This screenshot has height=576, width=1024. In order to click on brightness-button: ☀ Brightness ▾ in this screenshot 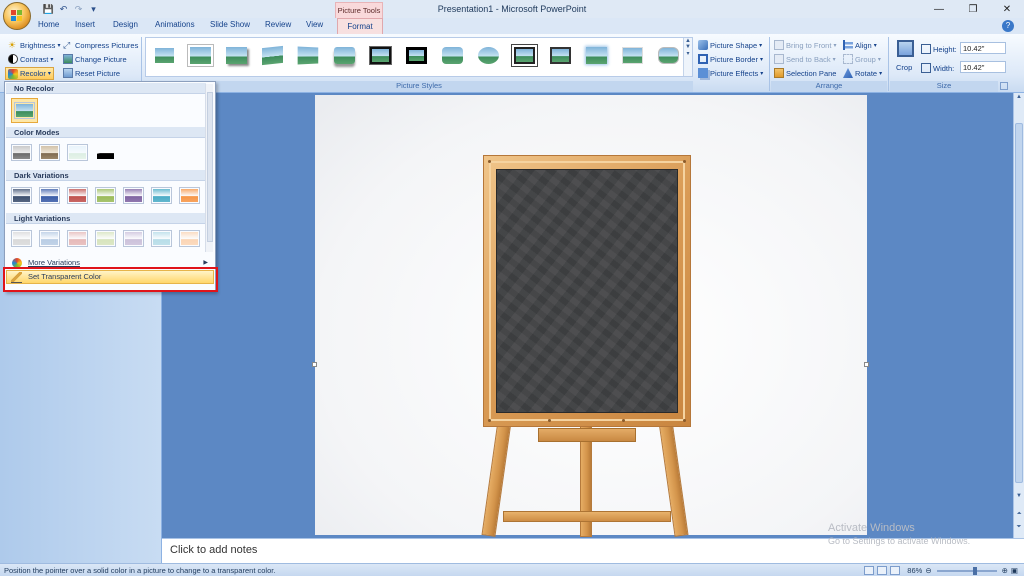, I will do `click(34, 45)`.